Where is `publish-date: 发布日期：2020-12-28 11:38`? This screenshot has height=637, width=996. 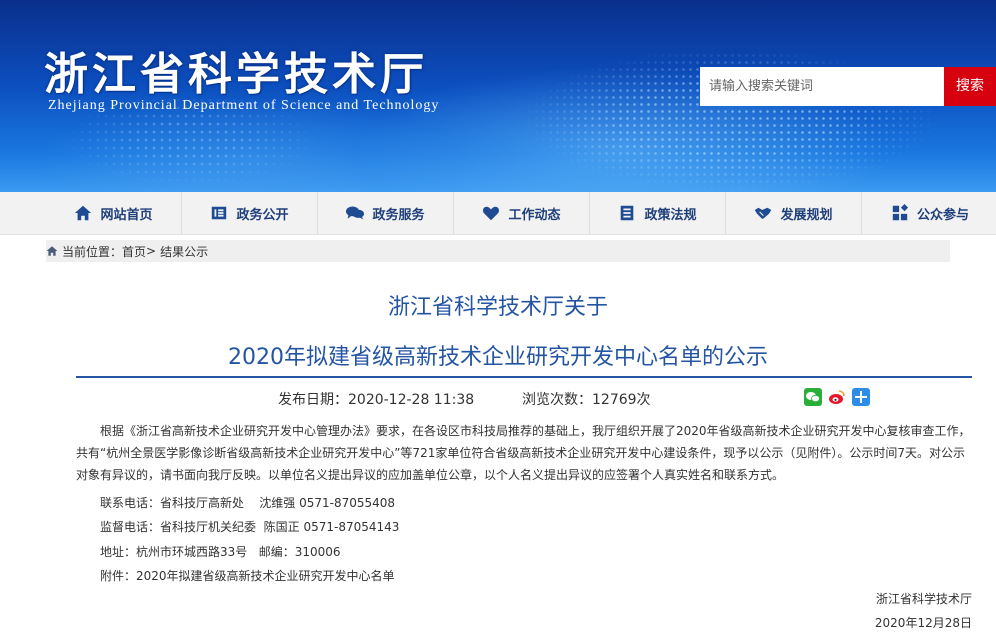
publish-date: 发布日期：2020-12-28 11:38 is located at coordinates (376, 399).